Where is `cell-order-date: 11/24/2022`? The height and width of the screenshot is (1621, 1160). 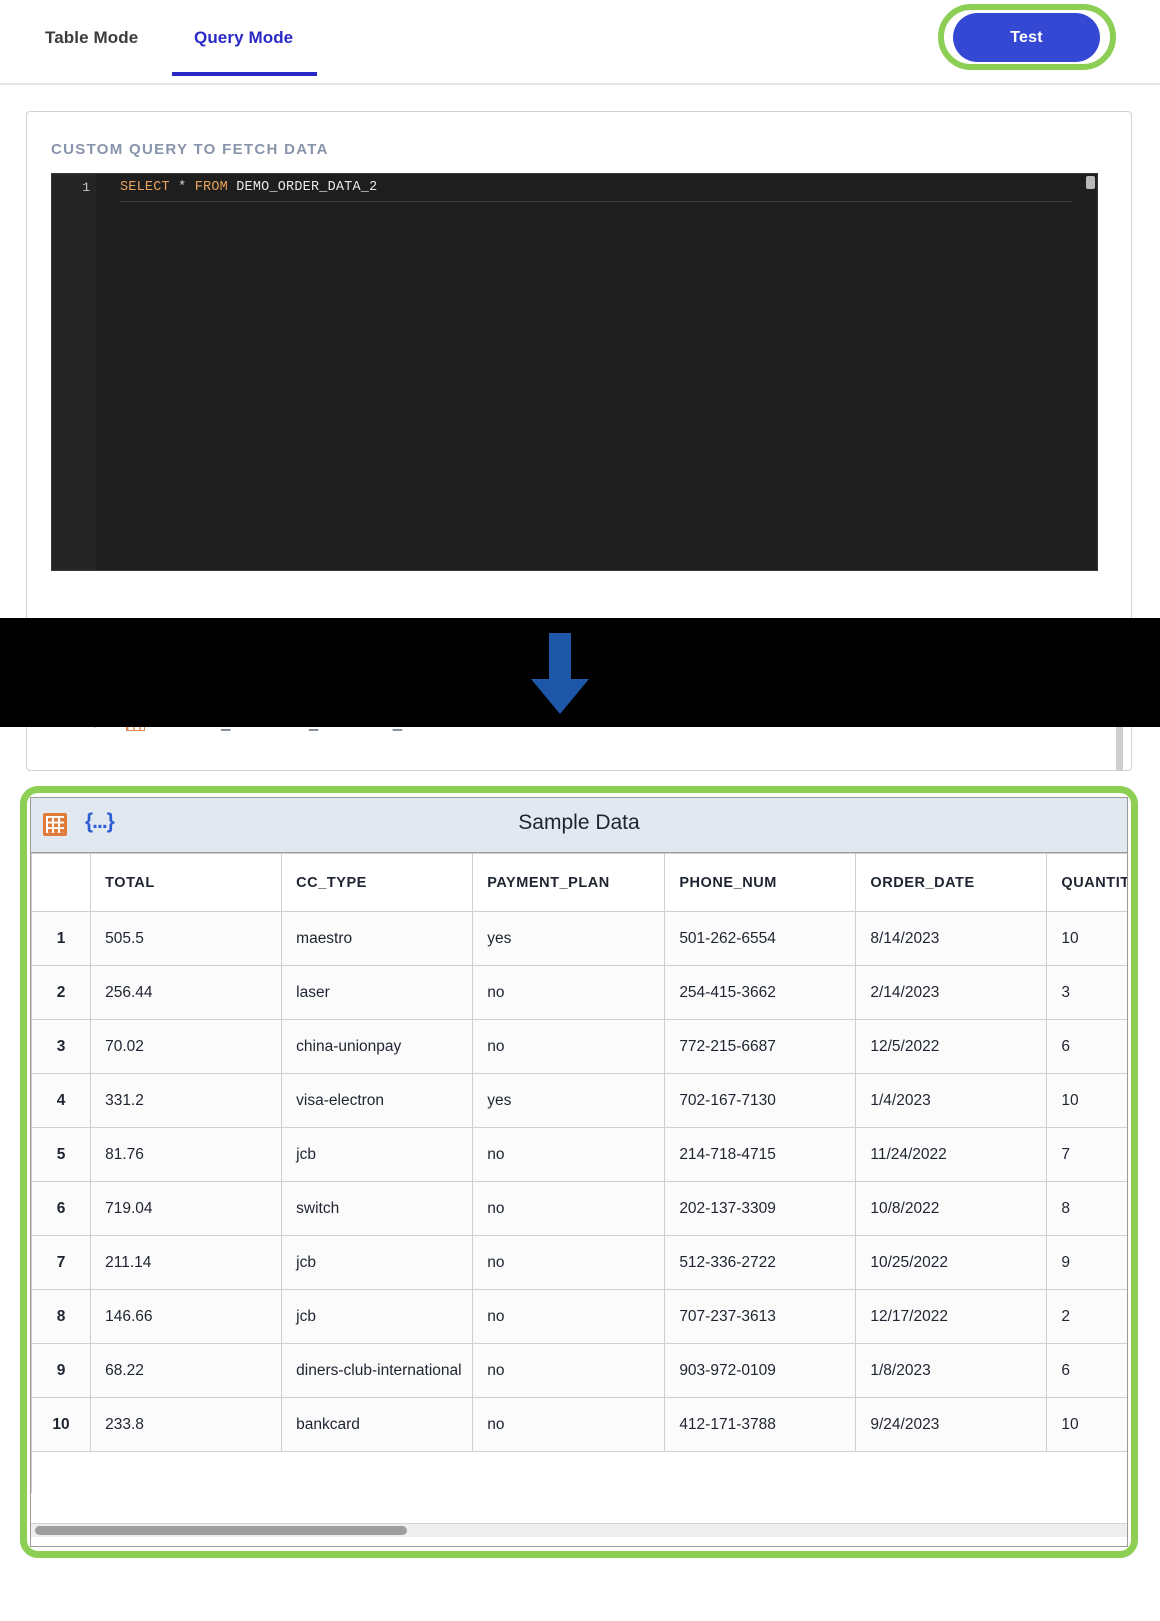 cell-order-date: 11/24/2022 is located at coordinates (951, 1154).